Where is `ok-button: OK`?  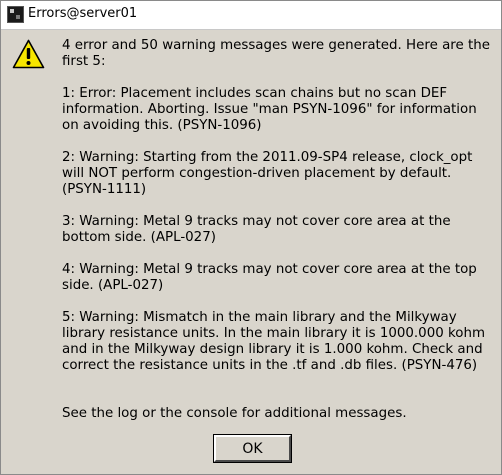 ok-button: OK is located at coordinates (252, 448).